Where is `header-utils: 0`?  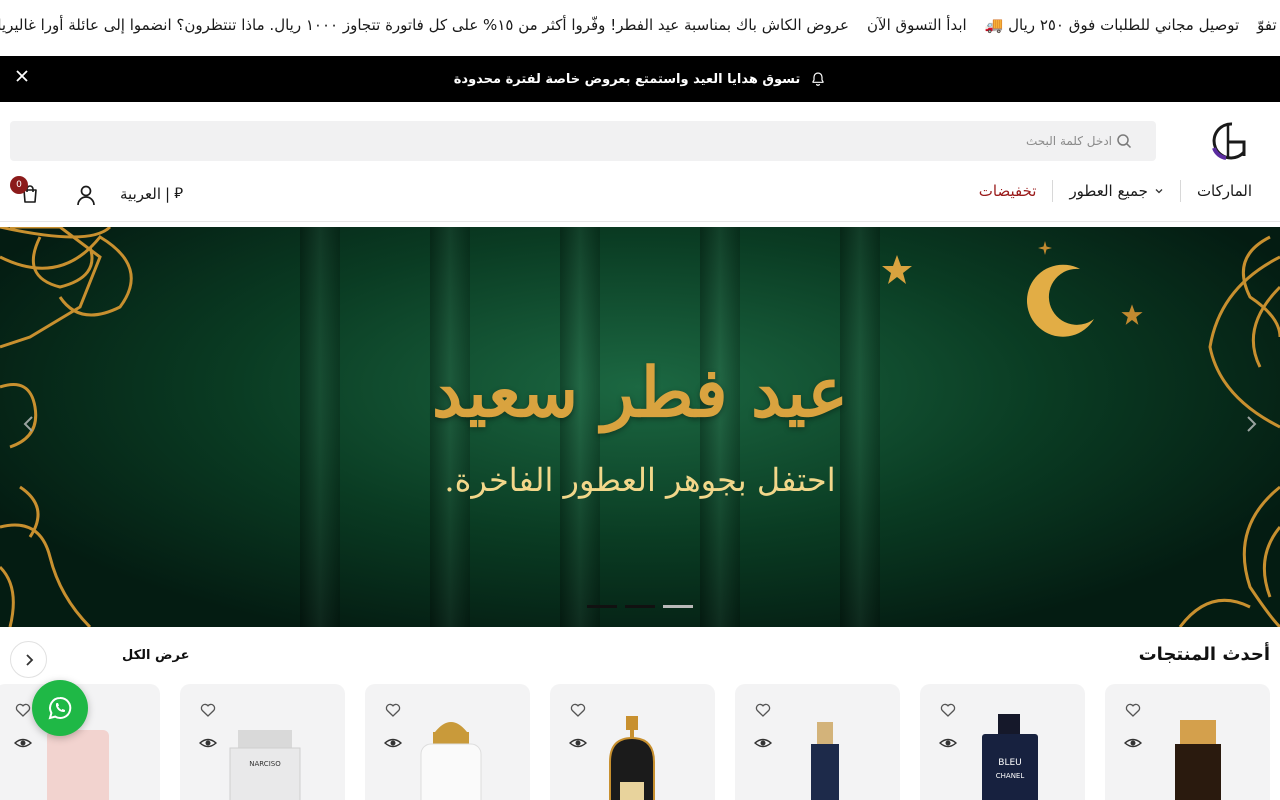
header-utils: 0 is located at coordinates (28, 192).